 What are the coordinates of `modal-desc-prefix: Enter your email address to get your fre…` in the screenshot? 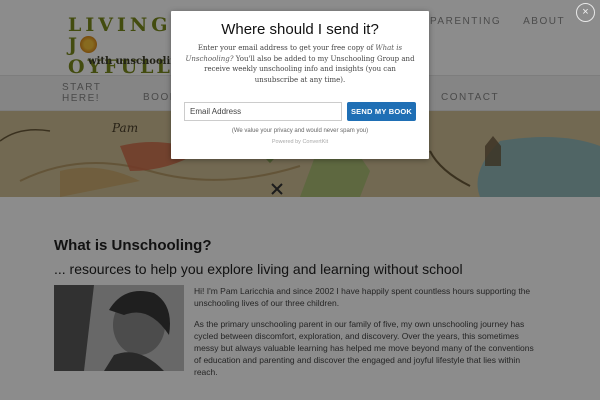 It's located at (286, 48).